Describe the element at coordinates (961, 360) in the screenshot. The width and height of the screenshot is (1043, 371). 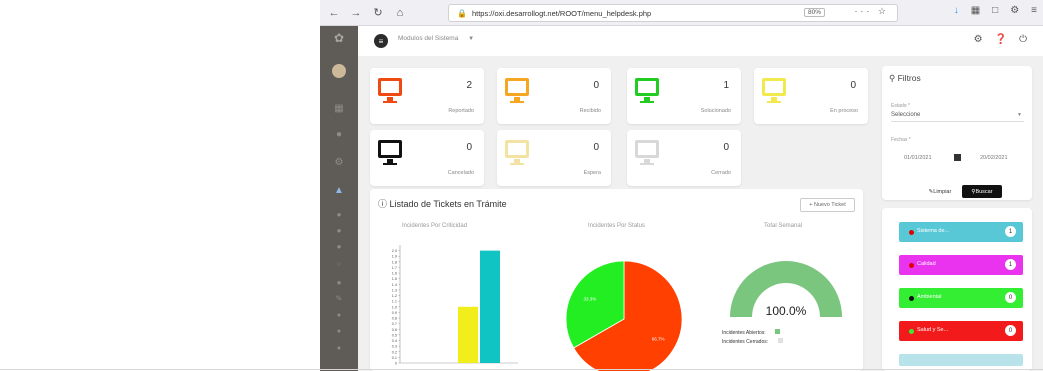
I see `category-item` at that location.